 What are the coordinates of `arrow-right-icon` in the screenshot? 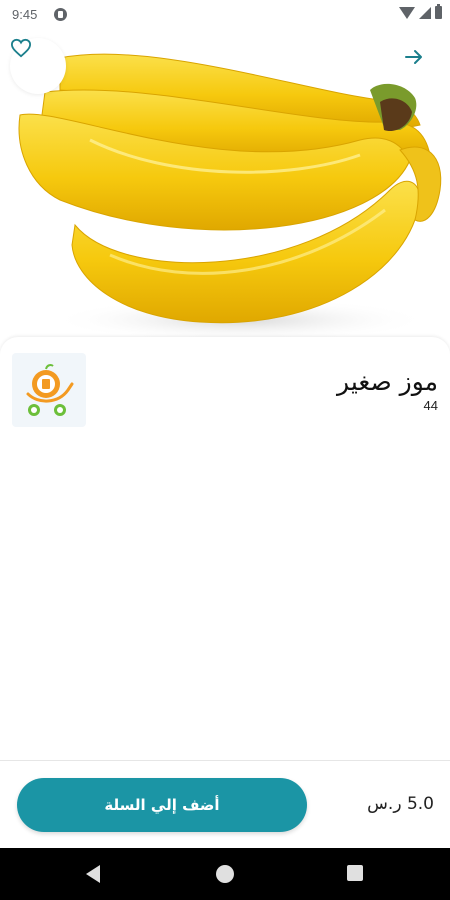 It's located at (413, 57).